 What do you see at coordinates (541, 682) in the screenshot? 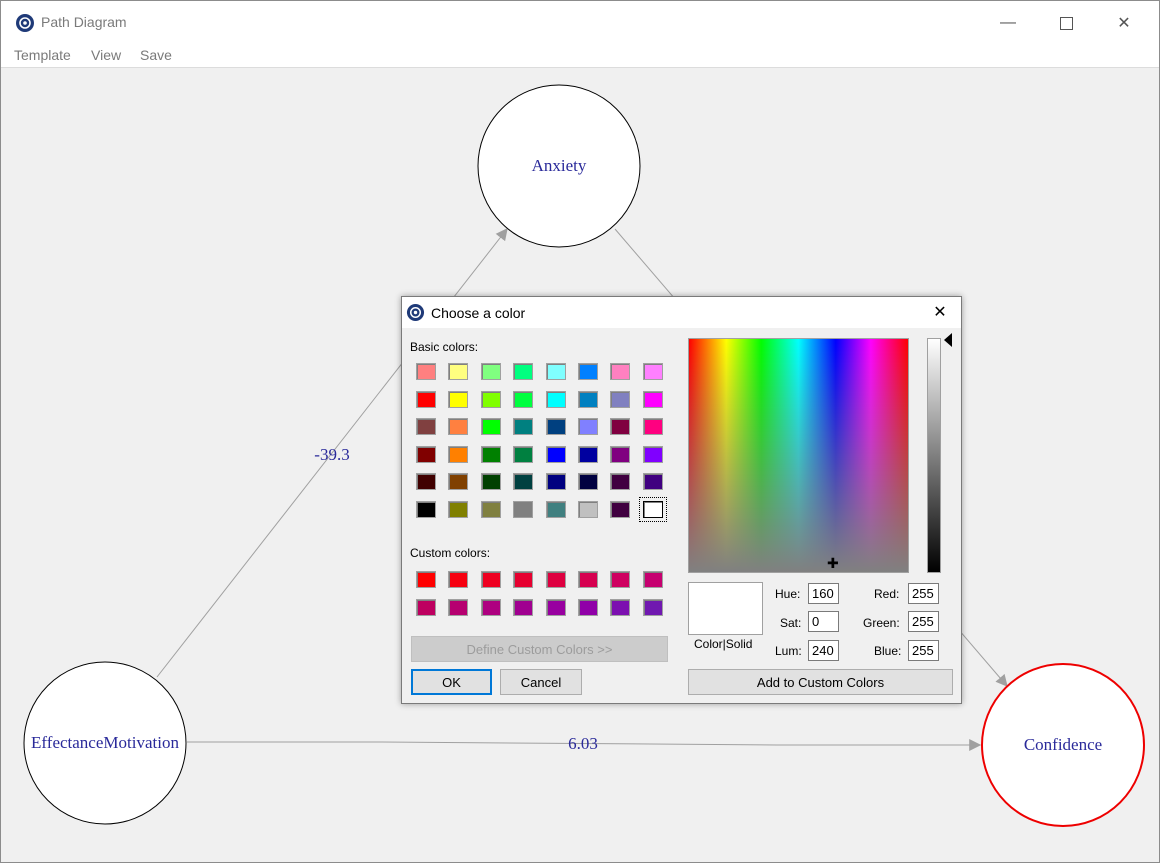
I see `cancel-button: Cancel` at bounding box center [541, 682].